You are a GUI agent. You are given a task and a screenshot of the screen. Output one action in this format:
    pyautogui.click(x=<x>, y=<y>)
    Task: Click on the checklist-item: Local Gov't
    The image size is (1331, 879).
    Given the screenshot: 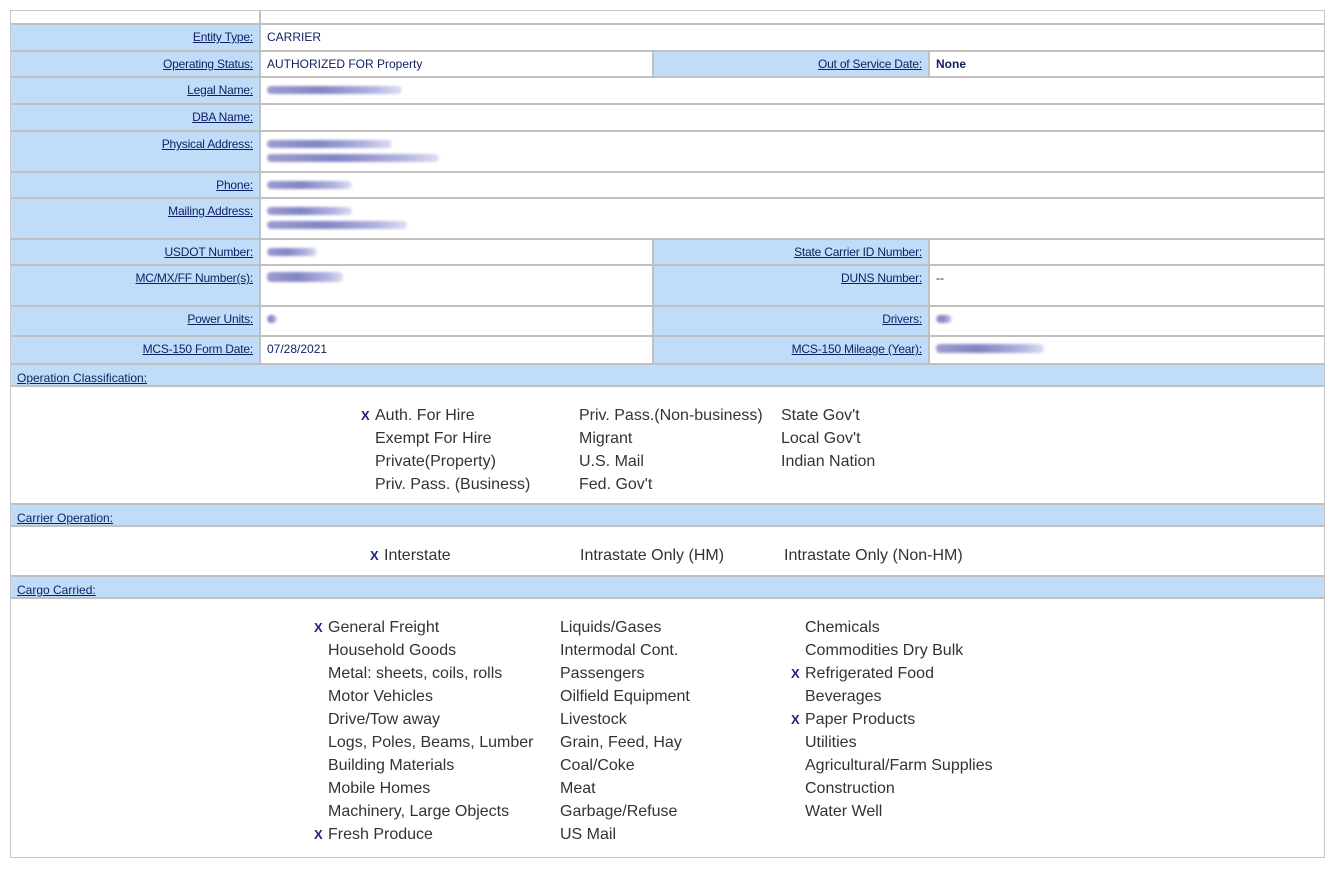 What is the action you would take?
    pyautogui.click(x=828, y=438)
    